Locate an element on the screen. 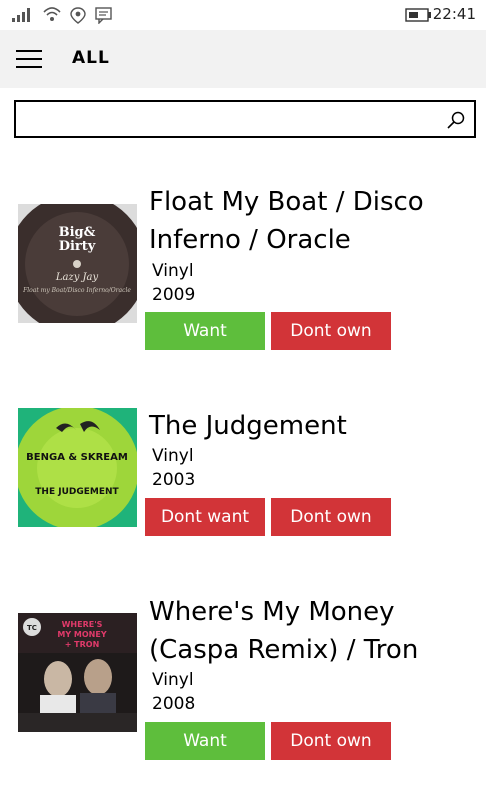  item-year: 2003 is located at coordinates (174, 480).